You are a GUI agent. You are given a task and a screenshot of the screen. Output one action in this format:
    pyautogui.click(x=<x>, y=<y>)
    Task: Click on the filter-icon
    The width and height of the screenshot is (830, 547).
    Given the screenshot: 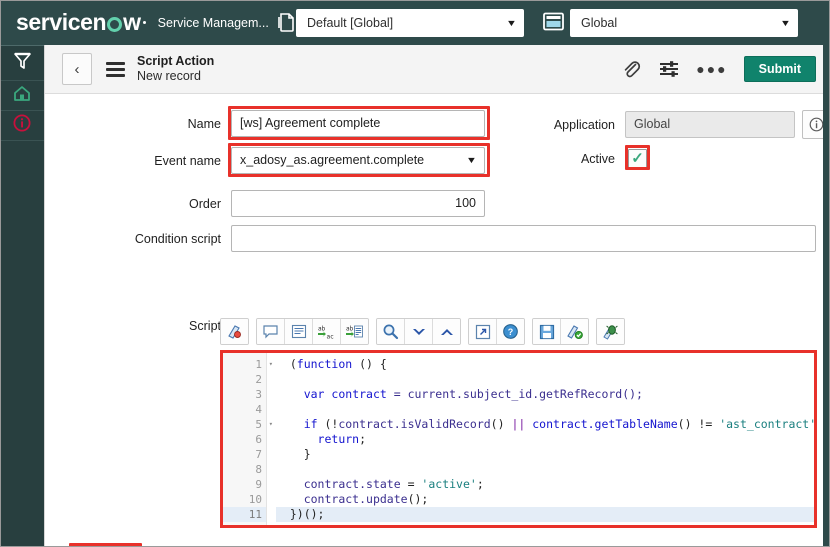 What is the action you would take?
    pyautogui.click(x=22, y=63)
    